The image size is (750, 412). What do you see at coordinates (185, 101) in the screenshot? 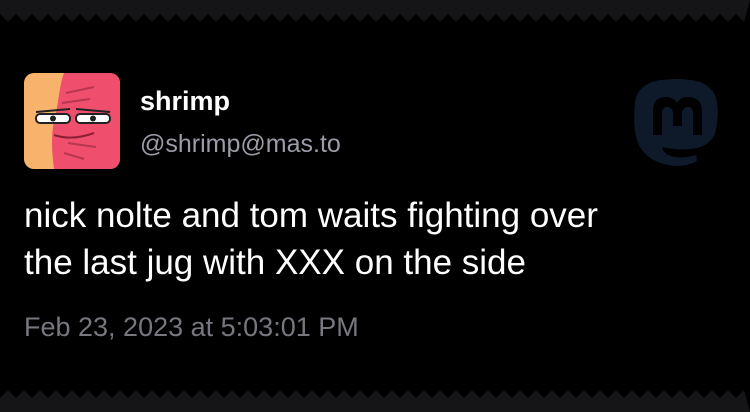
I see `display-name: shrimp` at bounding box center [185, 101].